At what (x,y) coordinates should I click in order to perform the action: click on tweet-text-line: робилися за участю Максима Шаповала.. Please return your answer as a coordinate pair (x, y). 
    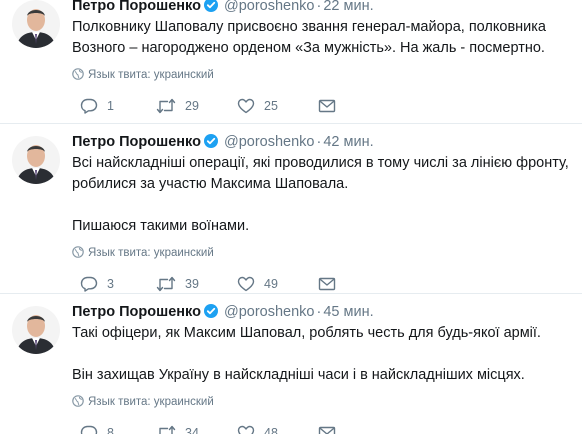
    Looking at the image, I should click on (210, 184).